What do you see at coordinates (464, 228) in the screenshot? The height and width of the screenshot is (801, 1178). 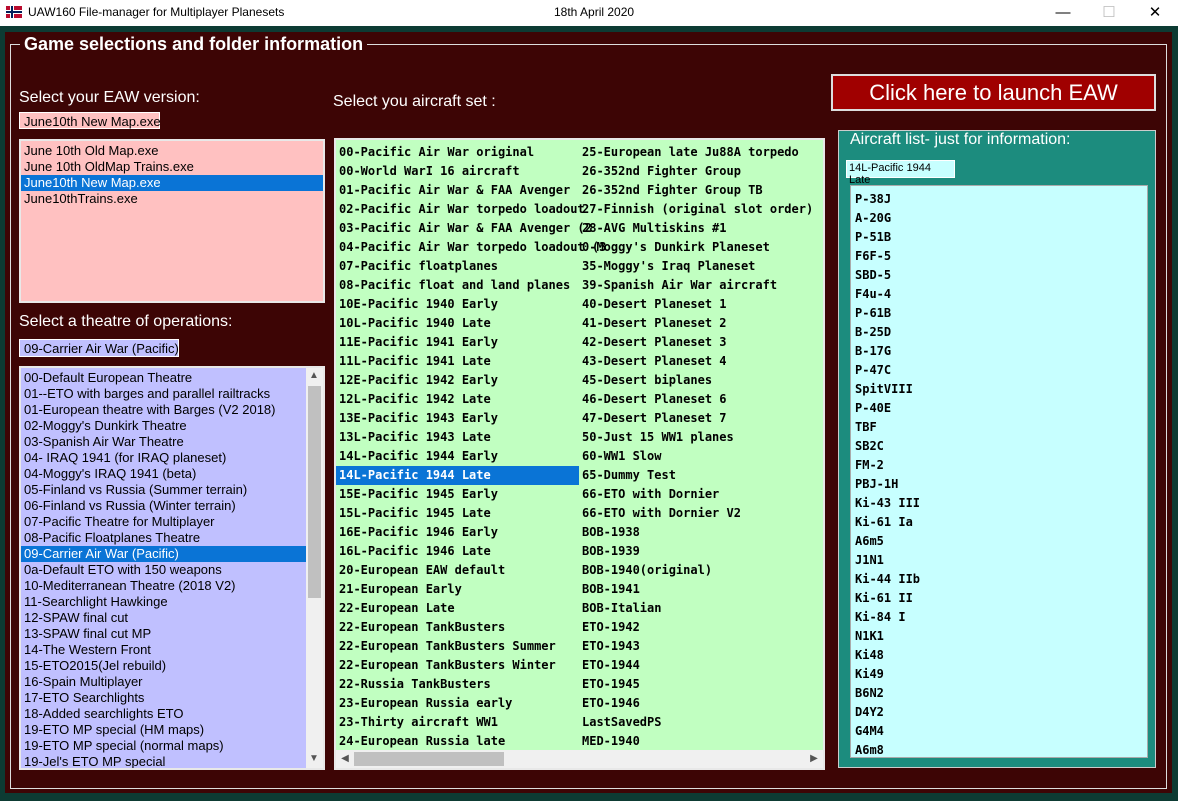 I see `aircraft-set-item: 03-Pacific Air War & FAA Avenger (2` at bounding box center [464, 228].